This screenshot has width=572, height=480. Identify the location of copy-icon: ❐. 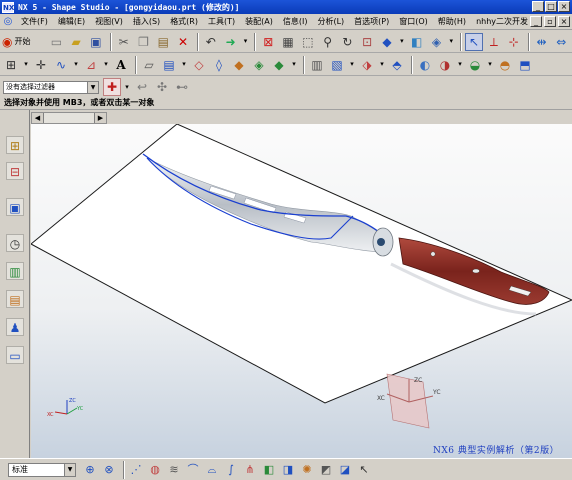
(144, 42).